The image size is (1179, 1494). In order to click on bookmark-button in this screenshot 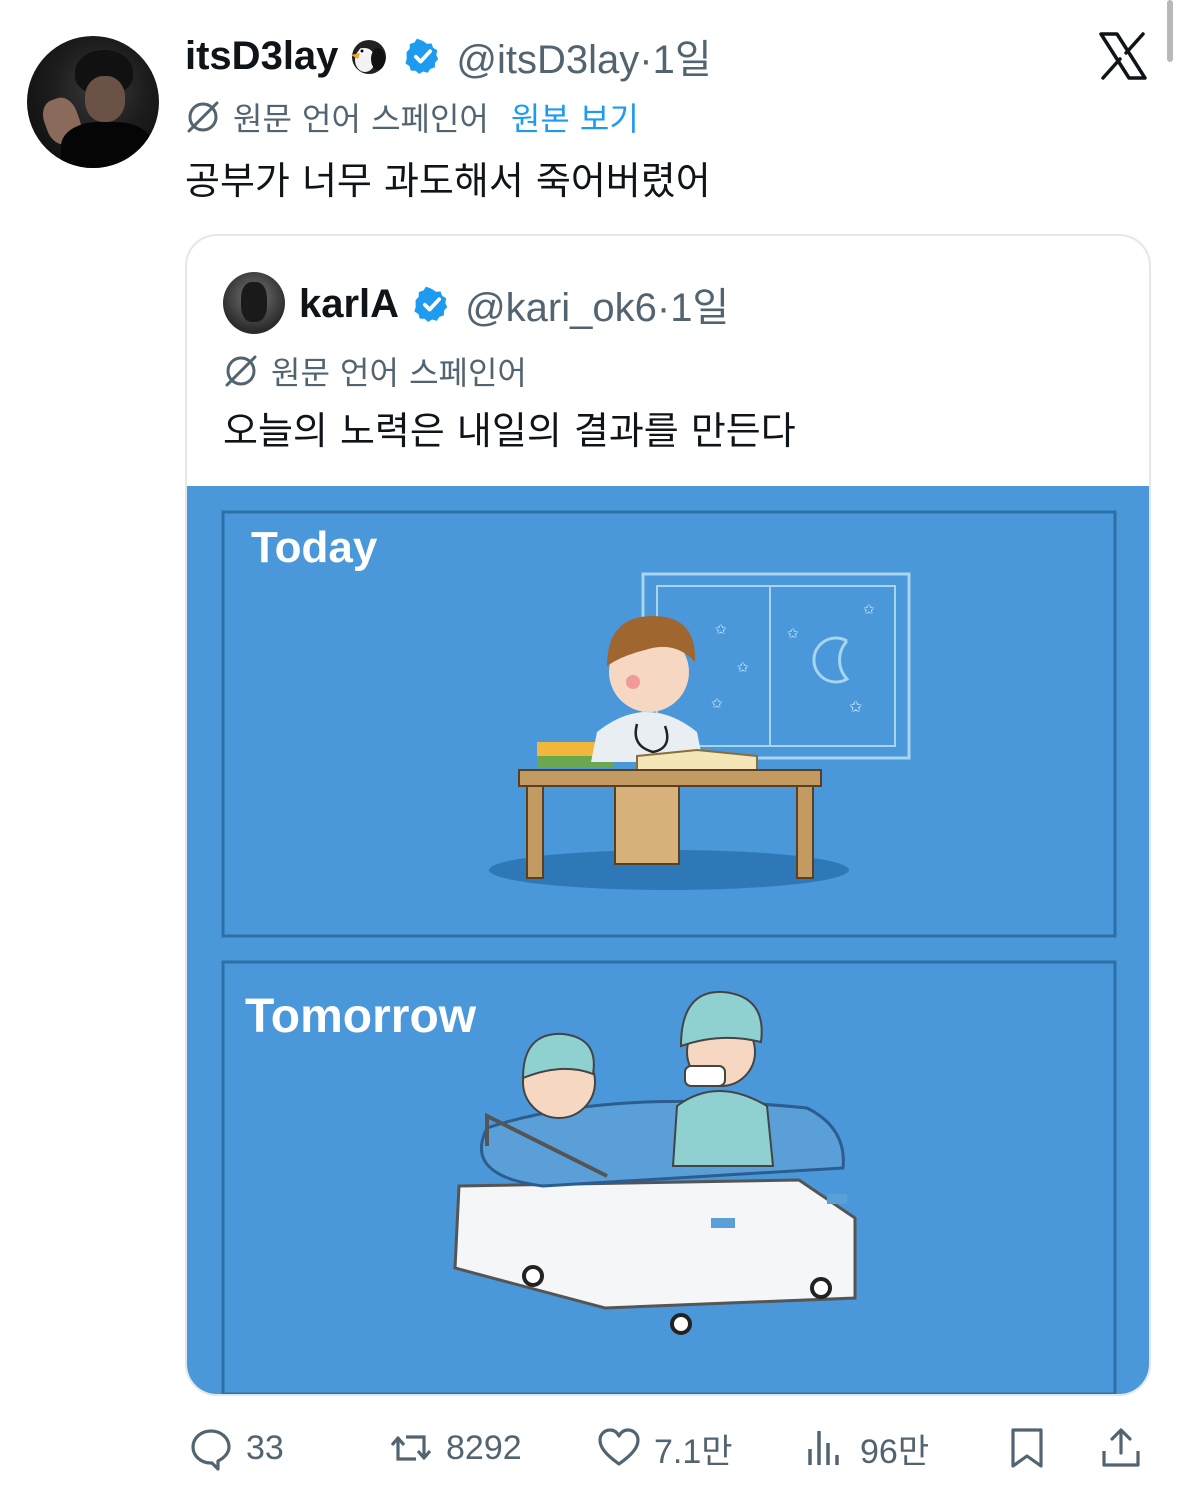, I will do `click(1027, 1448)`.